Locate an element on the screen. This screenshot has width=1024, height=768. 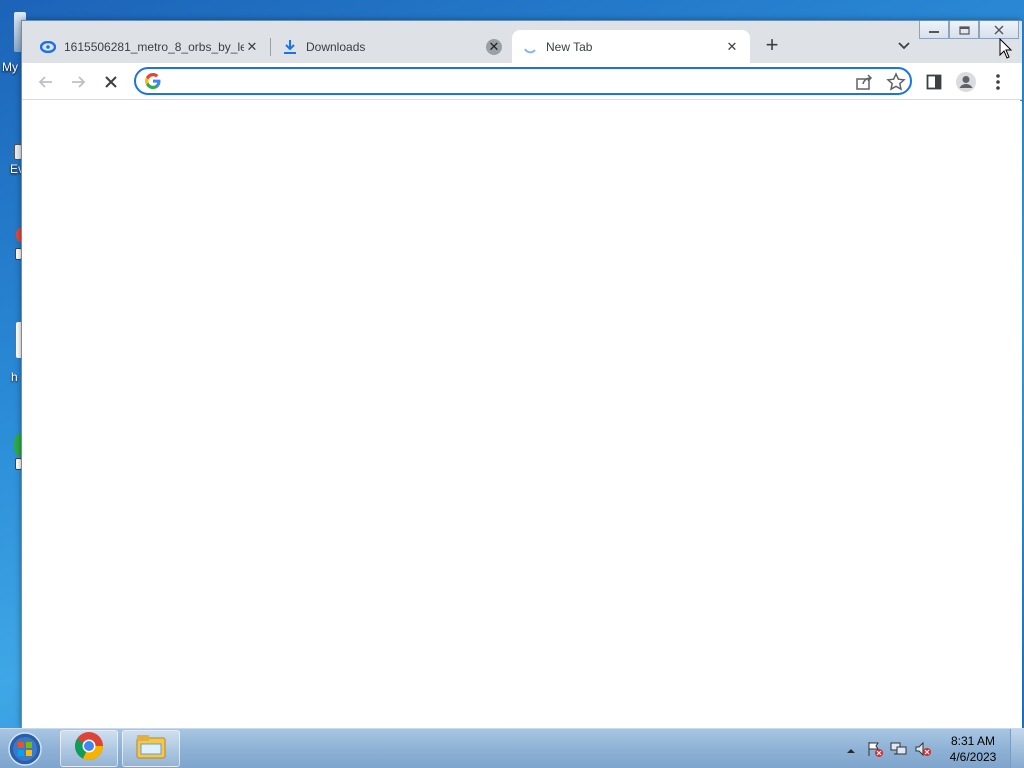
forward-arrow-icon is located at coordinates (78, 82).